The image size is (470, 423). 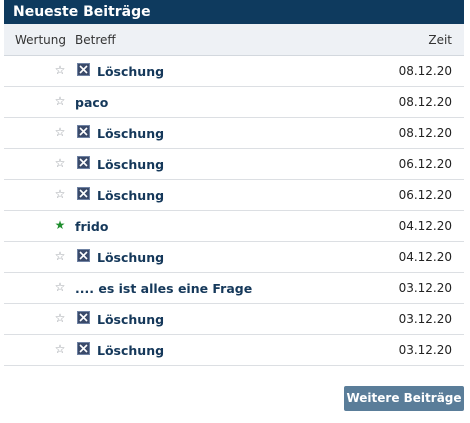 I want to click on post-row: ☆ .... es ist alles eine Frage 03.12.20, so click(x=234, y=288).